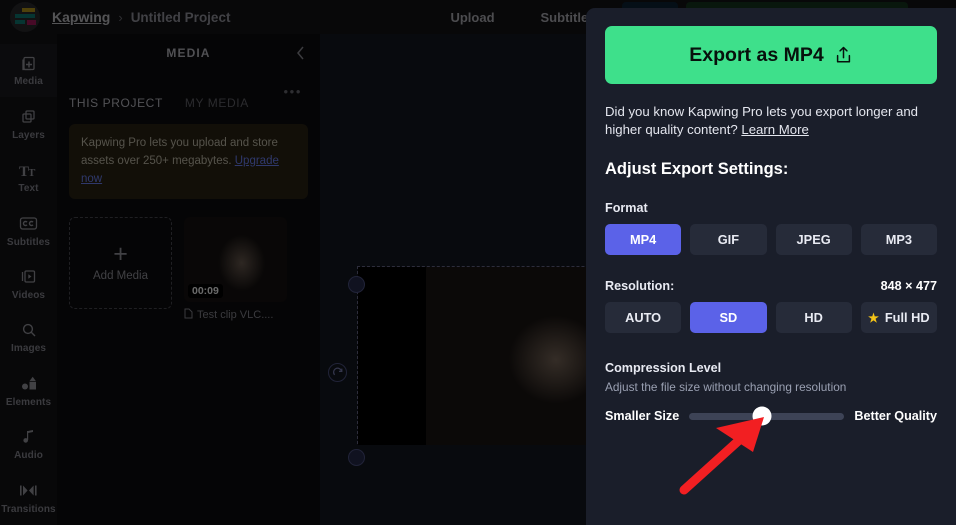  I want to click on asset-thumbnail: 00:09, so click(235, 260).